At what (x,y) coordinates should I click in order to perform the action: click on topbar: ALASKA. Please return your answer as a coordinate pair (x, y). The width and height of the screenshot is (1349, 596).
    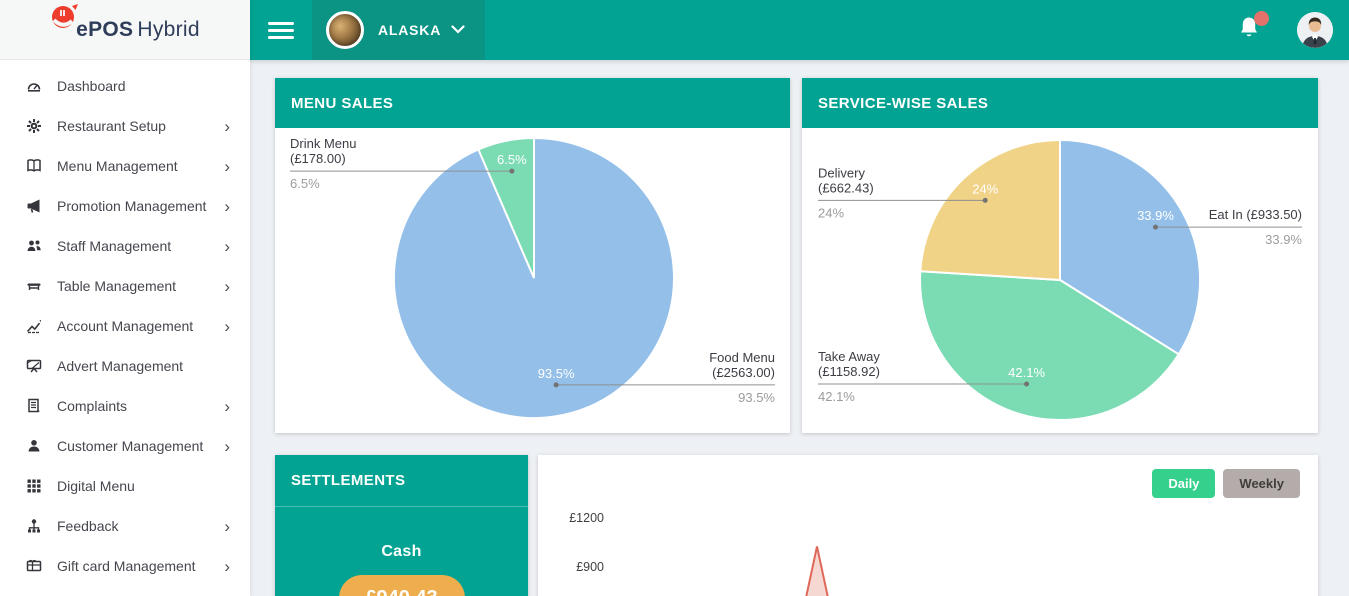
    Looking at the image, I should click on (799, 30).